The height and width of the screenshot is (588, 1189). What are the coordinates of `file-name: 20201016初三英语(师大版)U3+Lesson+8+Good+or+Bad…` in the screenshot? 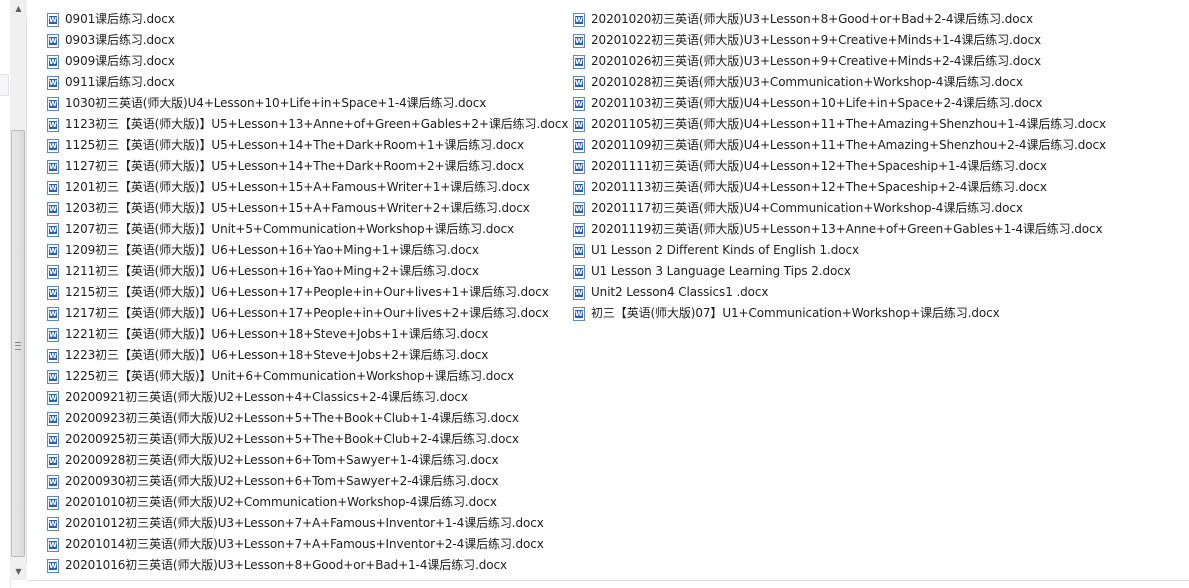 It's located at (286, 565).